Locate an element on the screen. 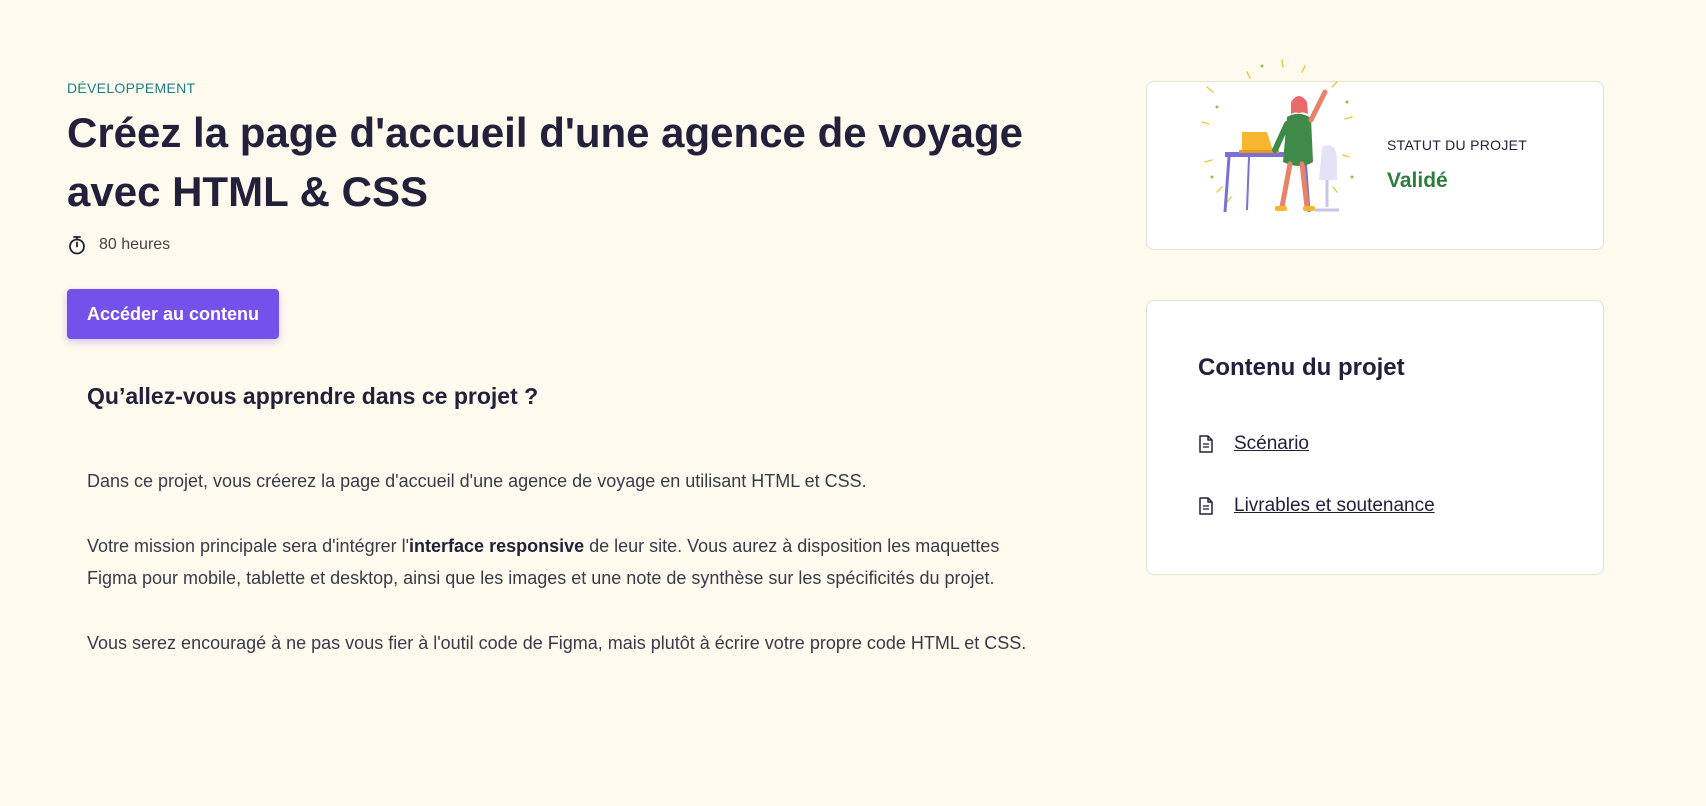  content-link-label: Livrables et soutenance is located at coordinates (1334, 506).